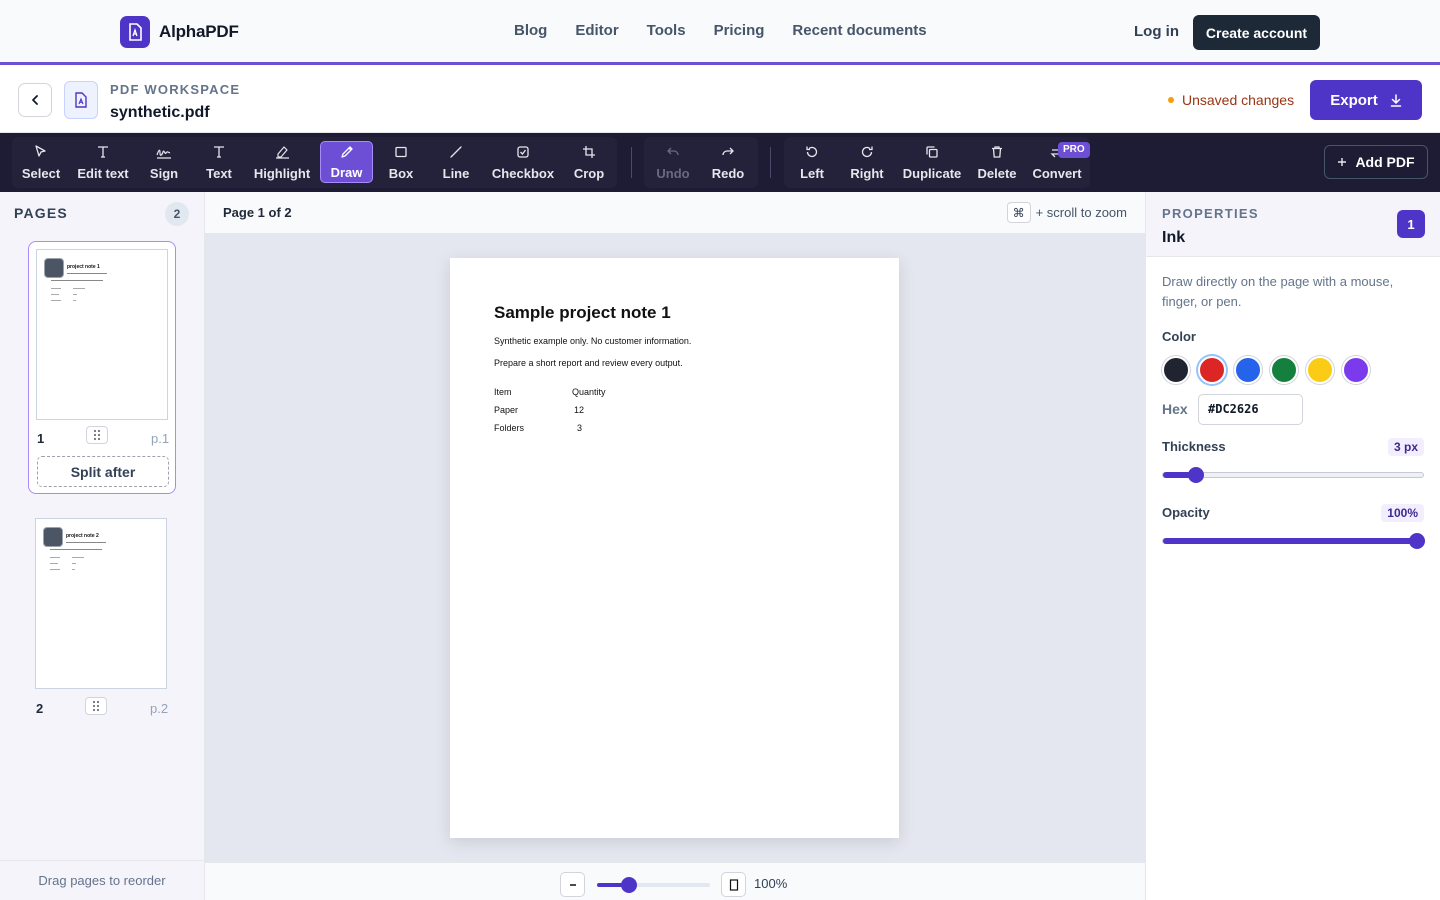 Image resolution: width=1440 pixels, height=900 pixels. I want to click on page-thumbnail-card: project note 2 2 p.2, so click(102, 616).